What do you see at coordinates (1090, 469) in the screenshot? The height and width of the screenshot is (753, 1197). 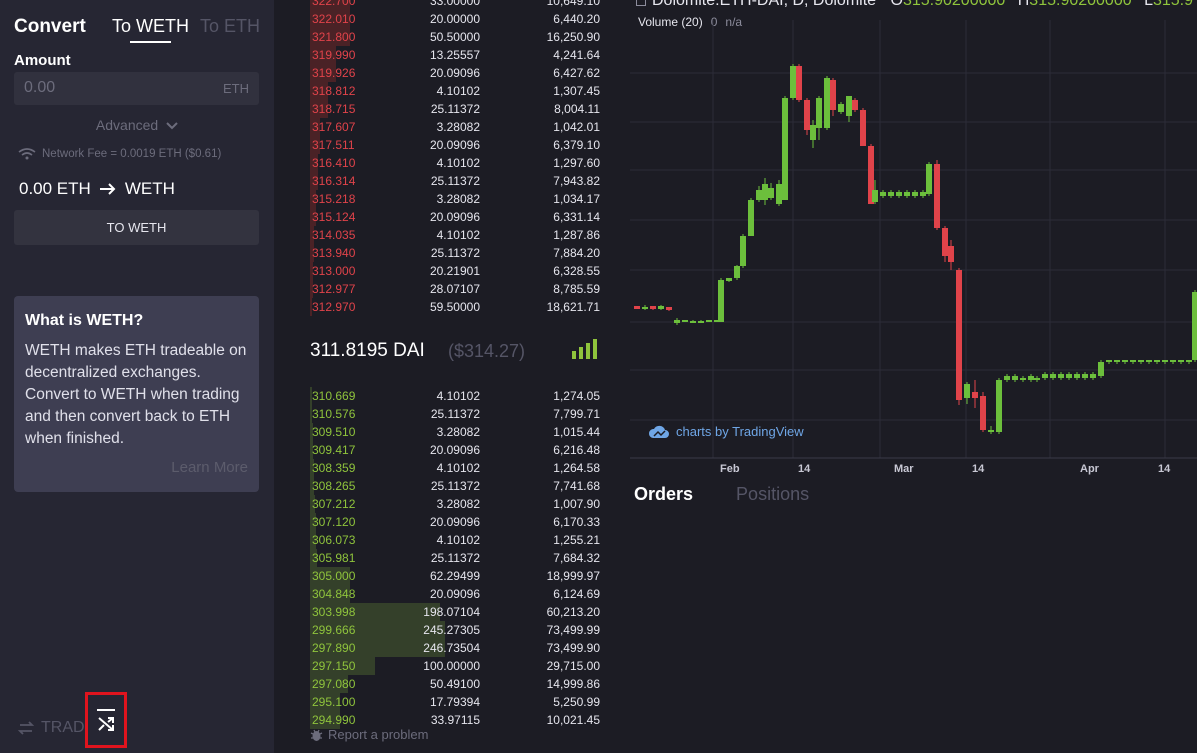 I see `x-tick-label: Apr` at bounding box center [1090, 469].